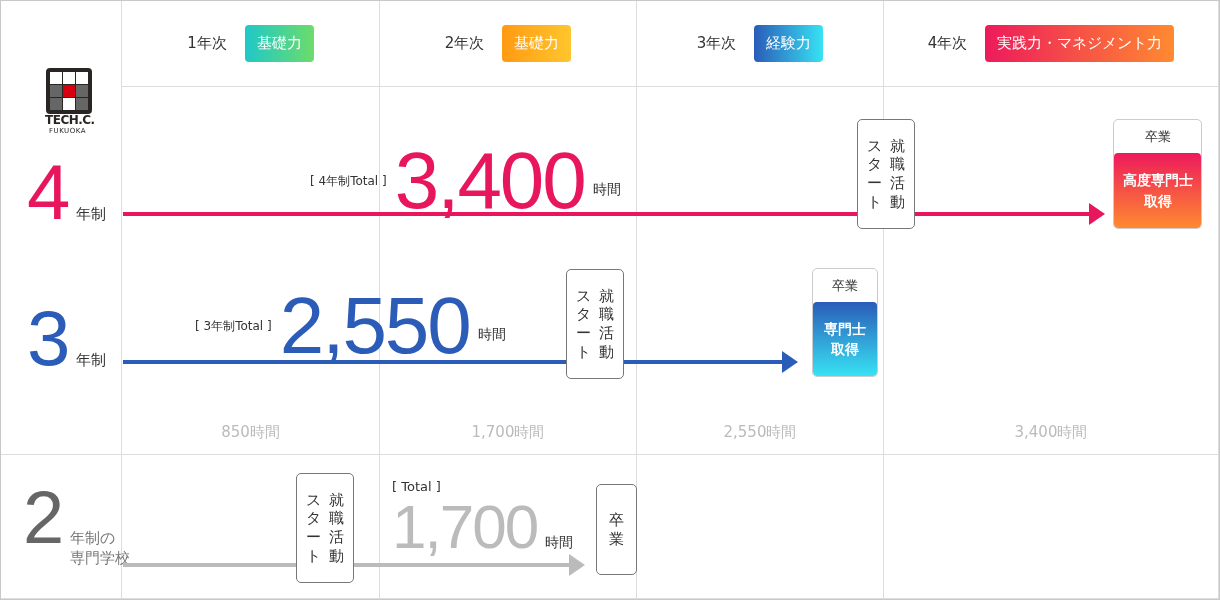  Describe the element at coordinates (250, 432) in the screenshot. I see `milestone-hours: 850時間` at that location.